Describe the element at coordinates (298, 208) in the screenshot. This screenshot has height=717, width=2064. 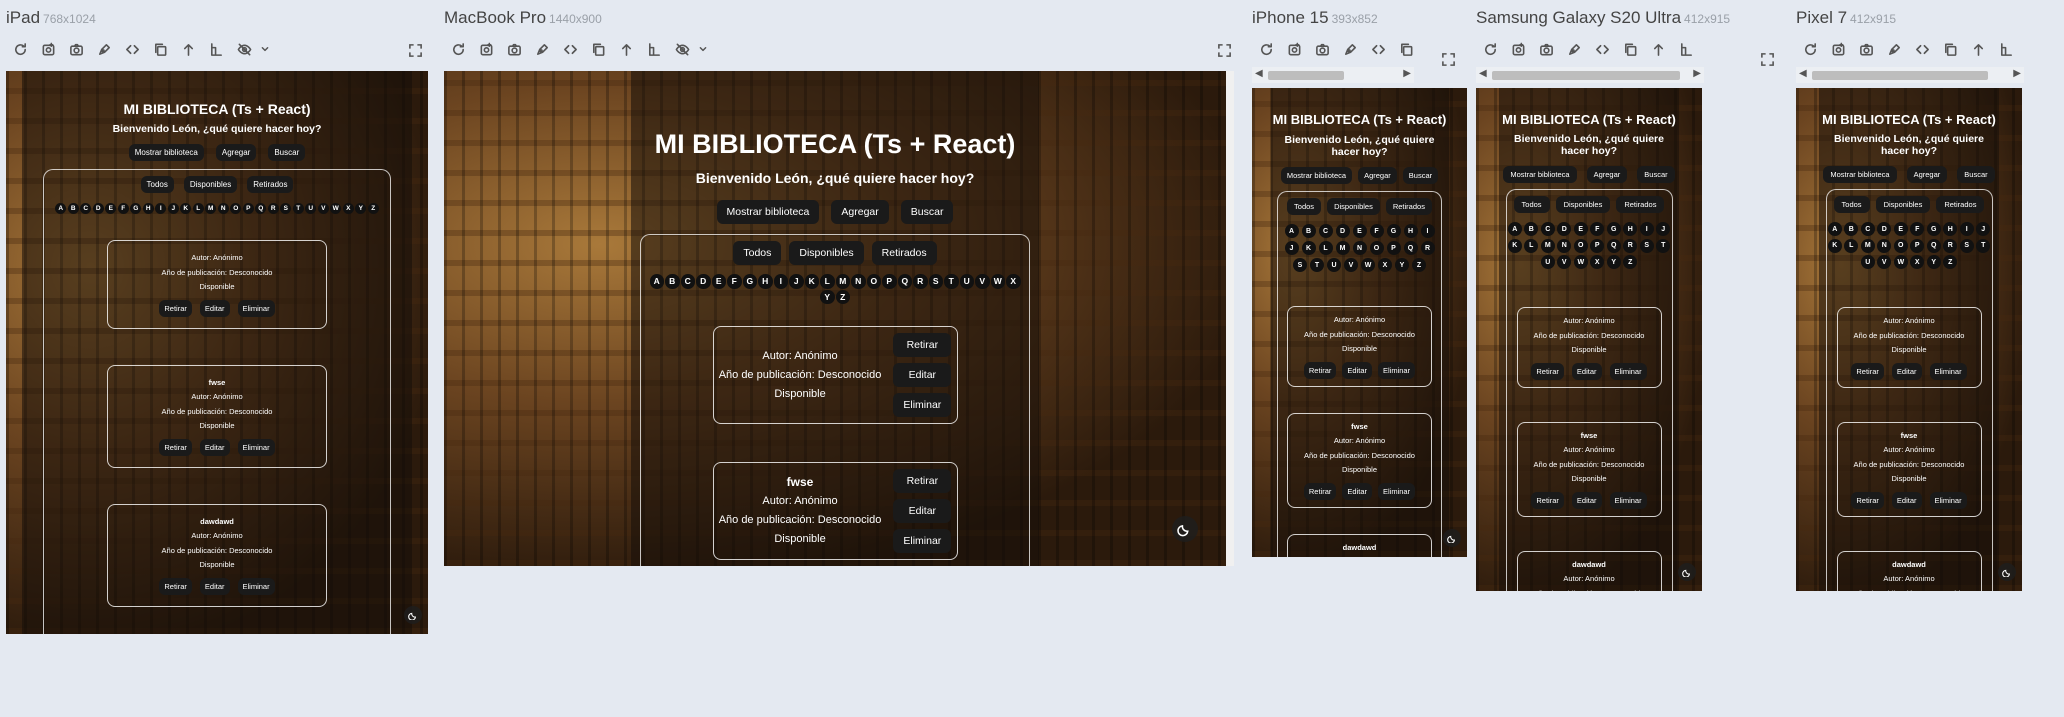
I see `letter-button-t: T` at that location.